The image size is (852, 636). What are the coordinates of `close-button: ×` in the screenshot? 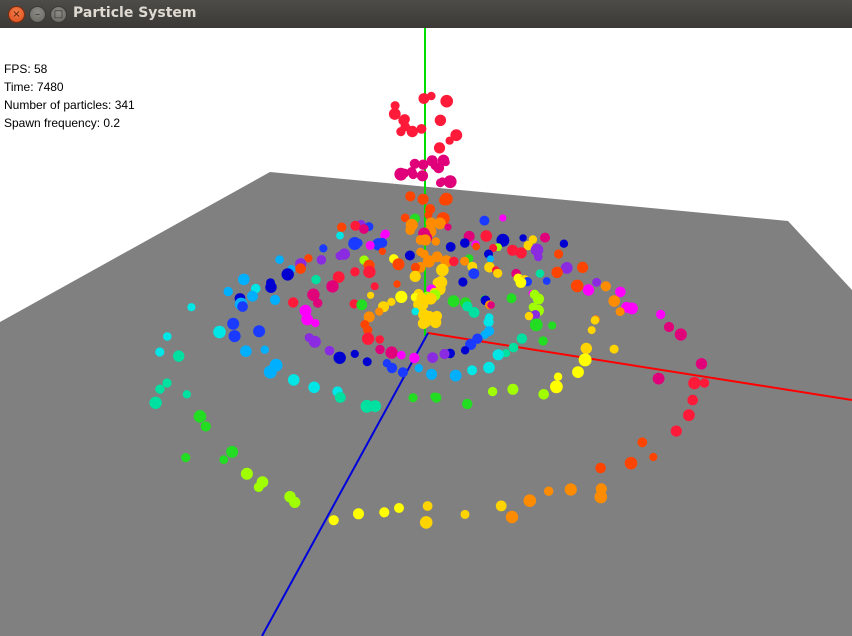 It's located at (16, 14).